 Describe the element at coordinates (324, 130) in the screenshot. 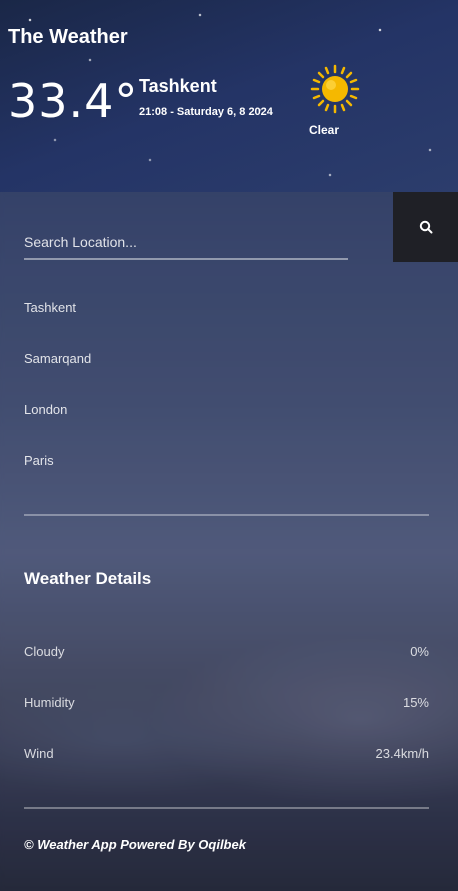

I see `weather-condition: Clear` at that location.